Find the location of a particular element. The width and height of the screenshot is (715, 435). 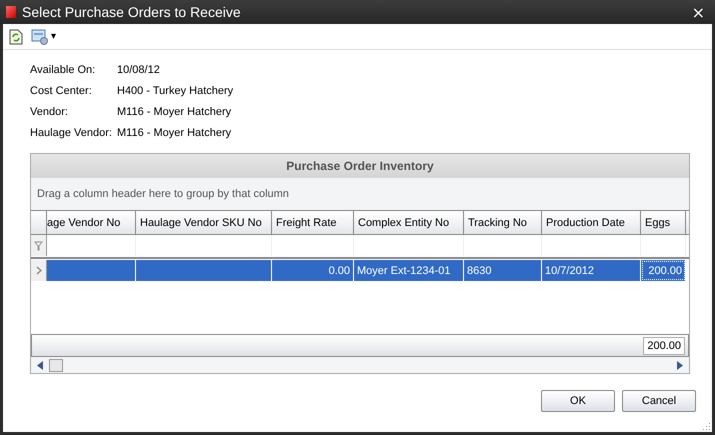

table-cell: 10/7/2012 is located at coordinates (591, 270).